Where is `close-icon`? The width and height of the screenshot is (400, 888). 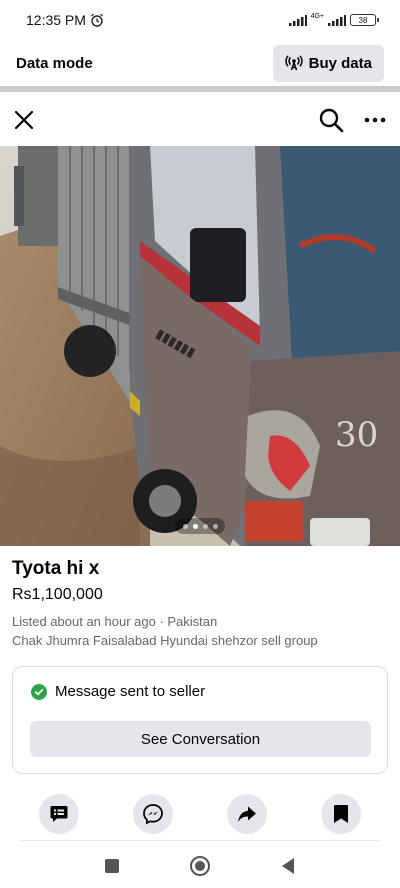
close-icon is located at coordinates (24, 120).